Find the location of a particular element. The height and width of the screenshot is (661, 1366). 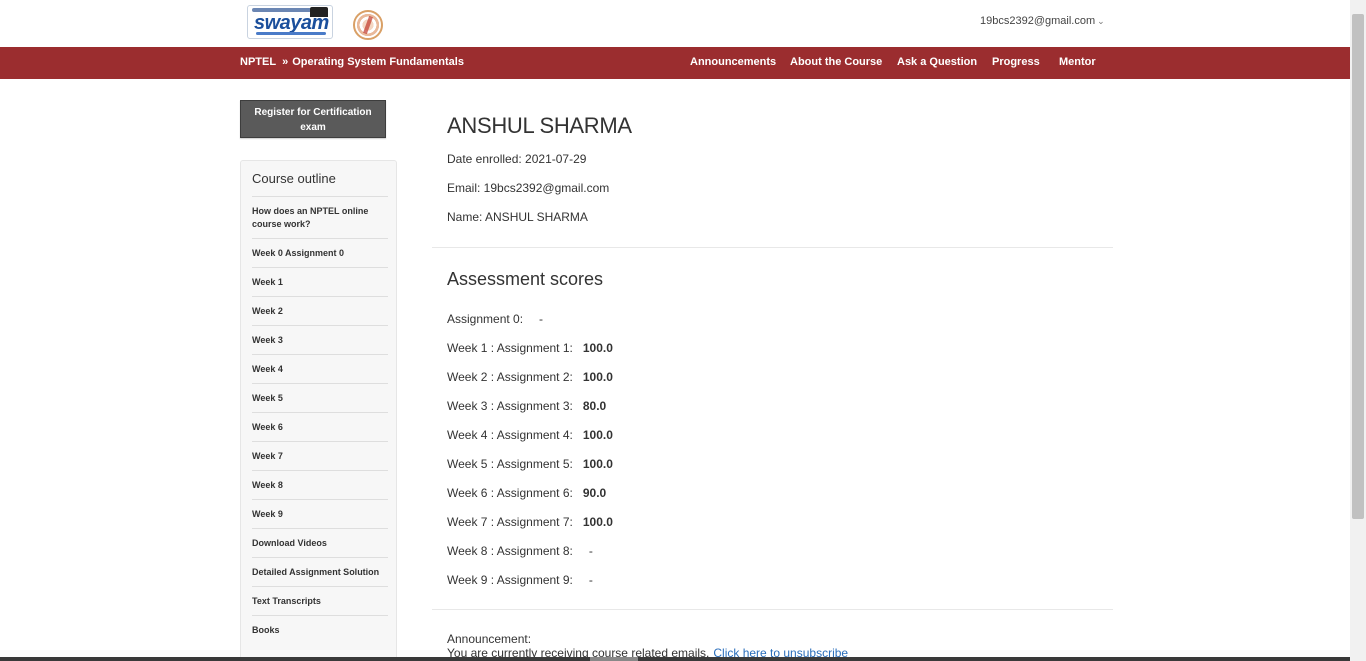

vertical-scrollbar is located at coordinates (1358, 330).